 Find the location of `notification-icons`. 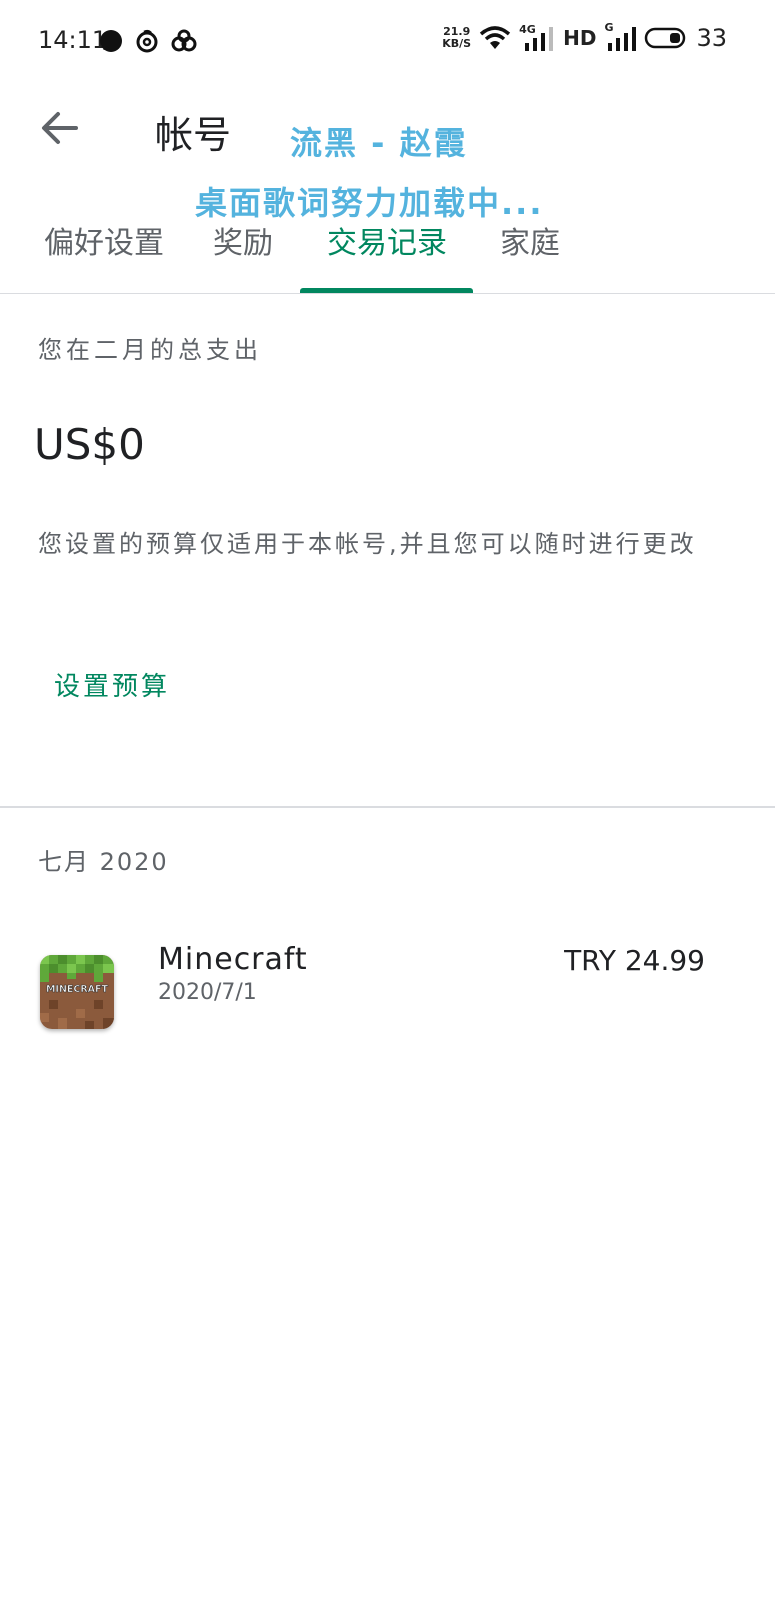

notification-icons is located at coordinates (148, 41).